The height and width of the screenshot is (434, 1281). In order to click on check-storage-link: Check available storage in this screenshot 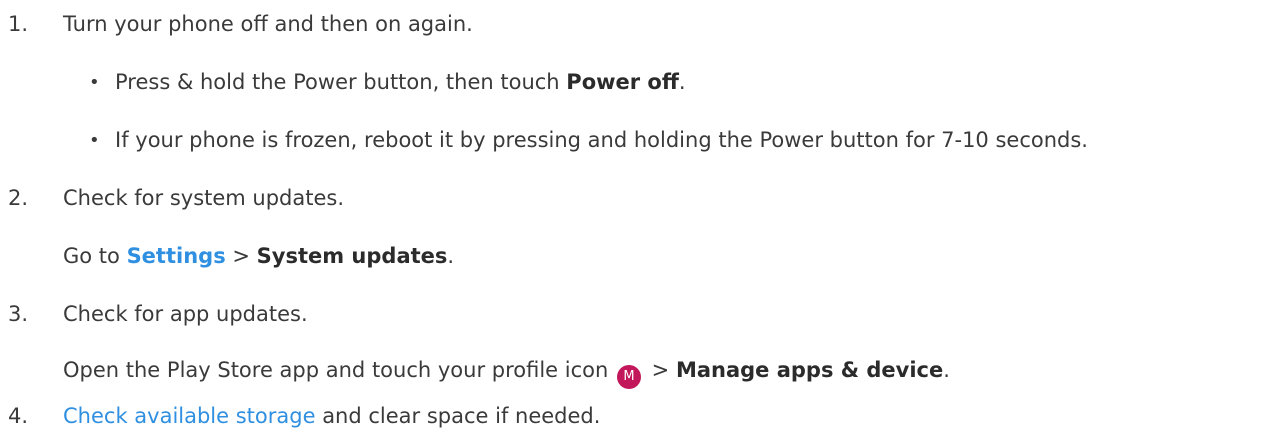, I will do `click(189, 416)`.